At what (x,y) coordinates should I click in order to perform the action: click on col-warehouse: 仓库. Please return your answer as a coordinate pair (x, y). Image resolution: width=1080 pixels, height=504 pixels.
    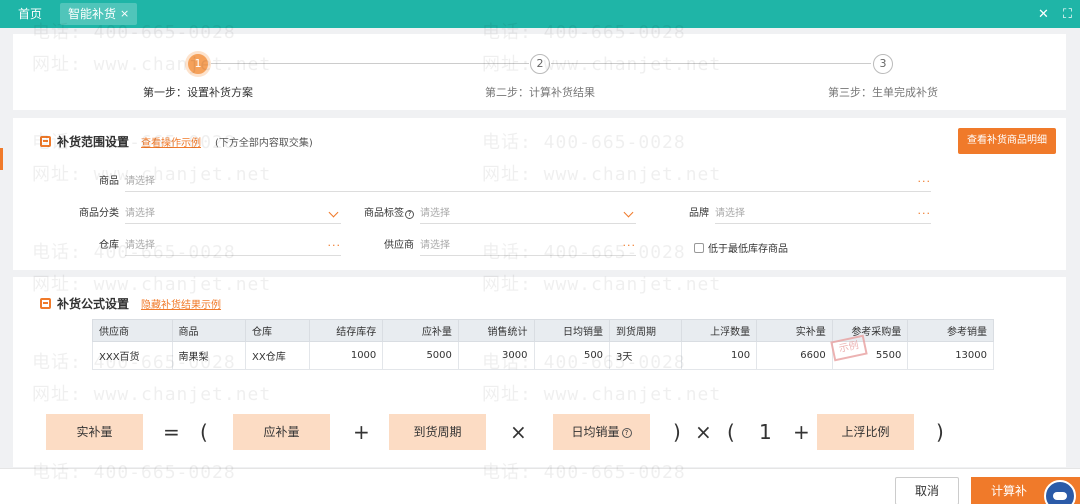
    Looking at the image, I should click on (277, 330).